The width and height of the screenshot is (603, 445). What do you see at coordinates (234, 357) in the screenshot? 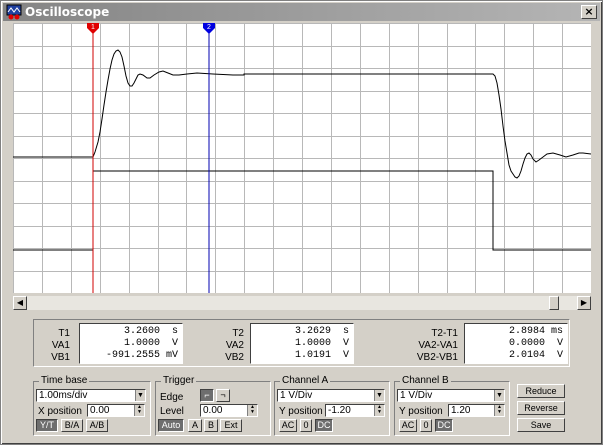
I see `vb2-label: VB2` at bounding box center [234, 357].